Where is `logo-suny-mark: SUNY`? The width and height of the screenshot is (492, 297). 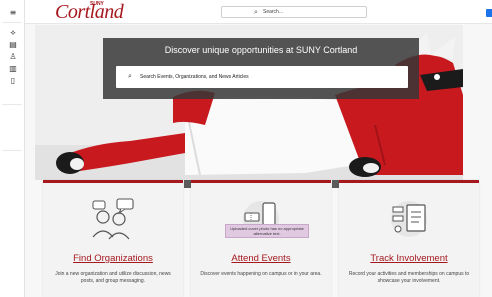
logo-suny-mark: SUNY is located at coordinates (97, 4).